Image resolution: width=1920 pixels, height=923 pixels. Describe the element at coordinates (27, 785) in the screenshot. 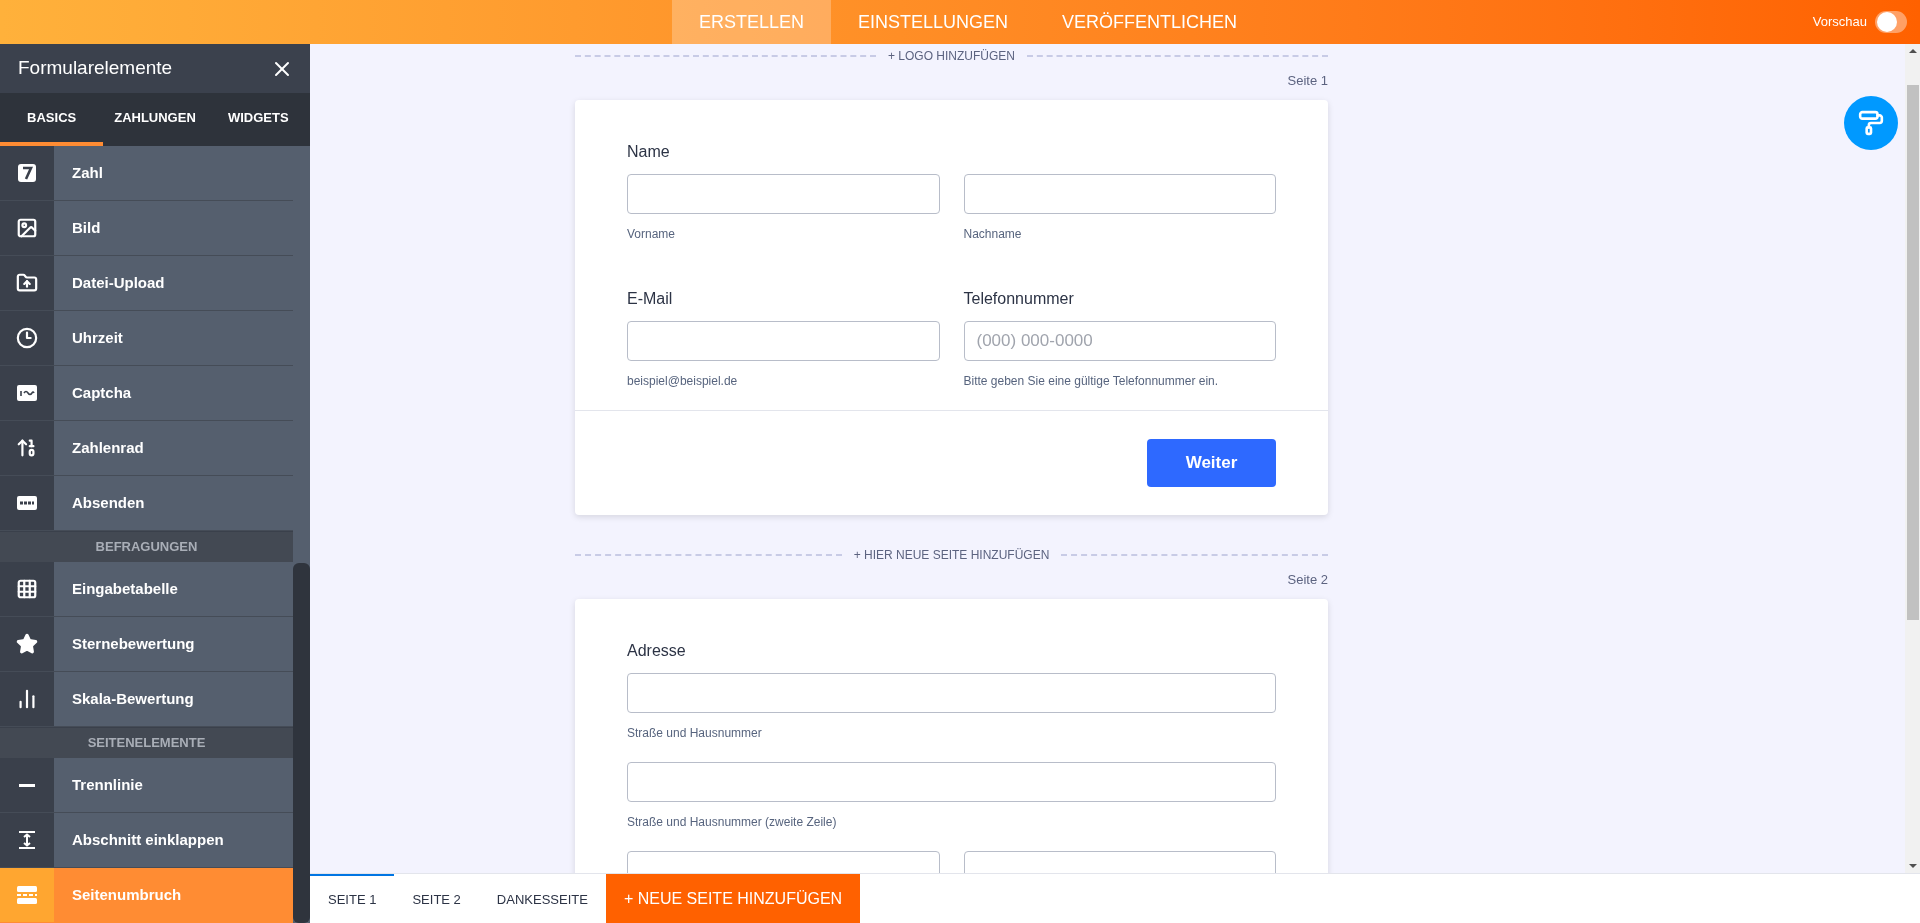

I see `minus-icon` at that location.